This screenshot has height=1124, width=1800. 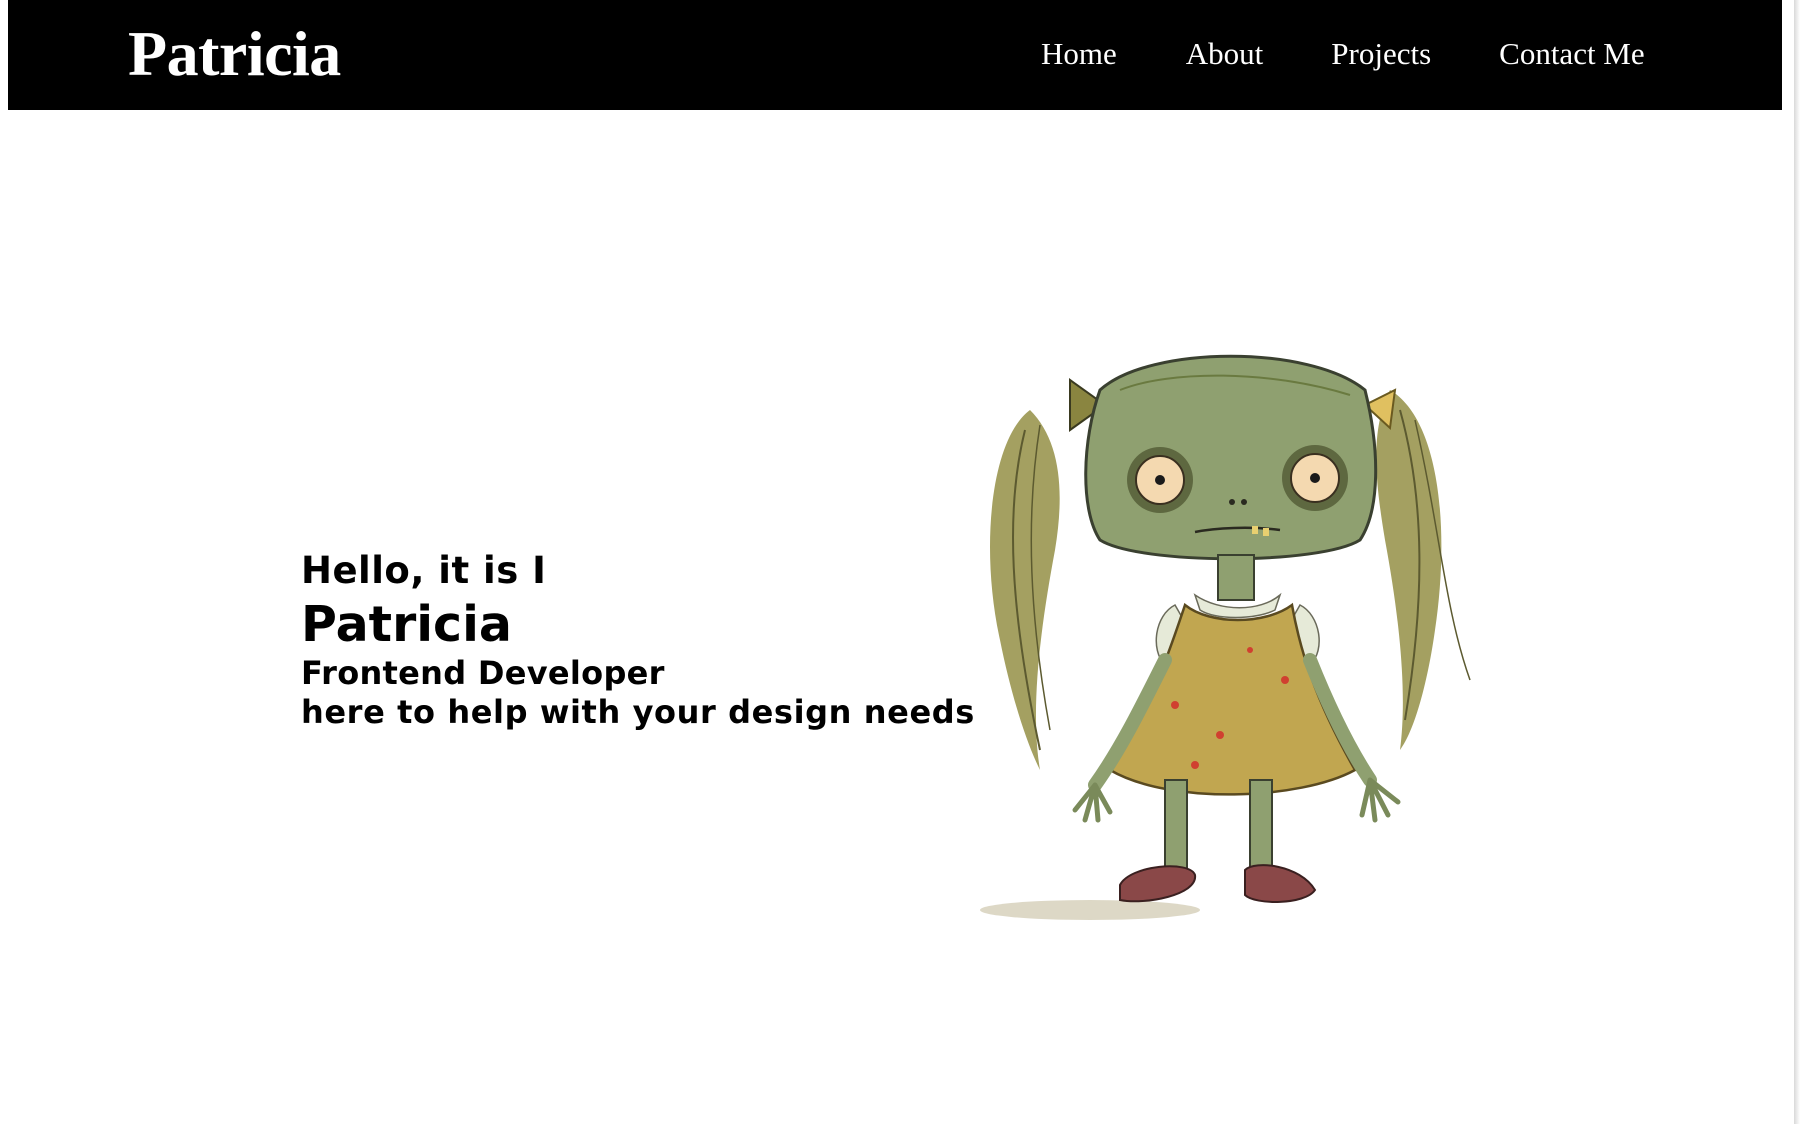 I want to click on nav-link-contact: Contact Me, so click(x=1572, y=54).